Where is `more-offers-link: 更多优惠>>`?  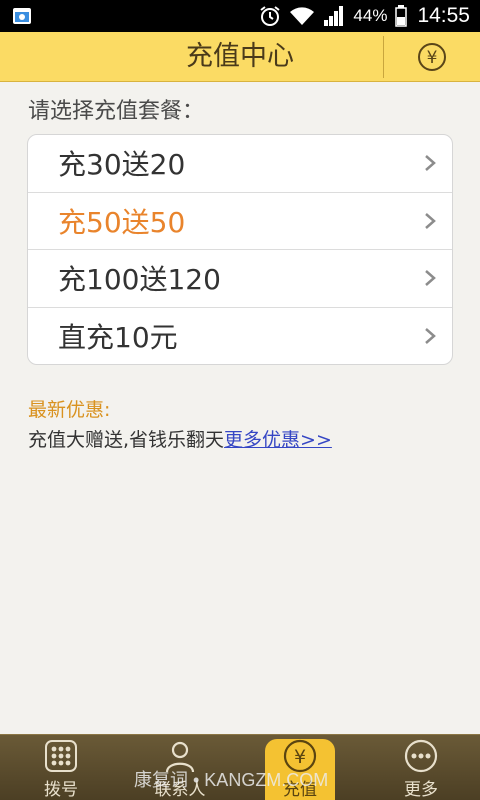 more-offers-link: 更多优惠>> is located at coordinates (278, 440).